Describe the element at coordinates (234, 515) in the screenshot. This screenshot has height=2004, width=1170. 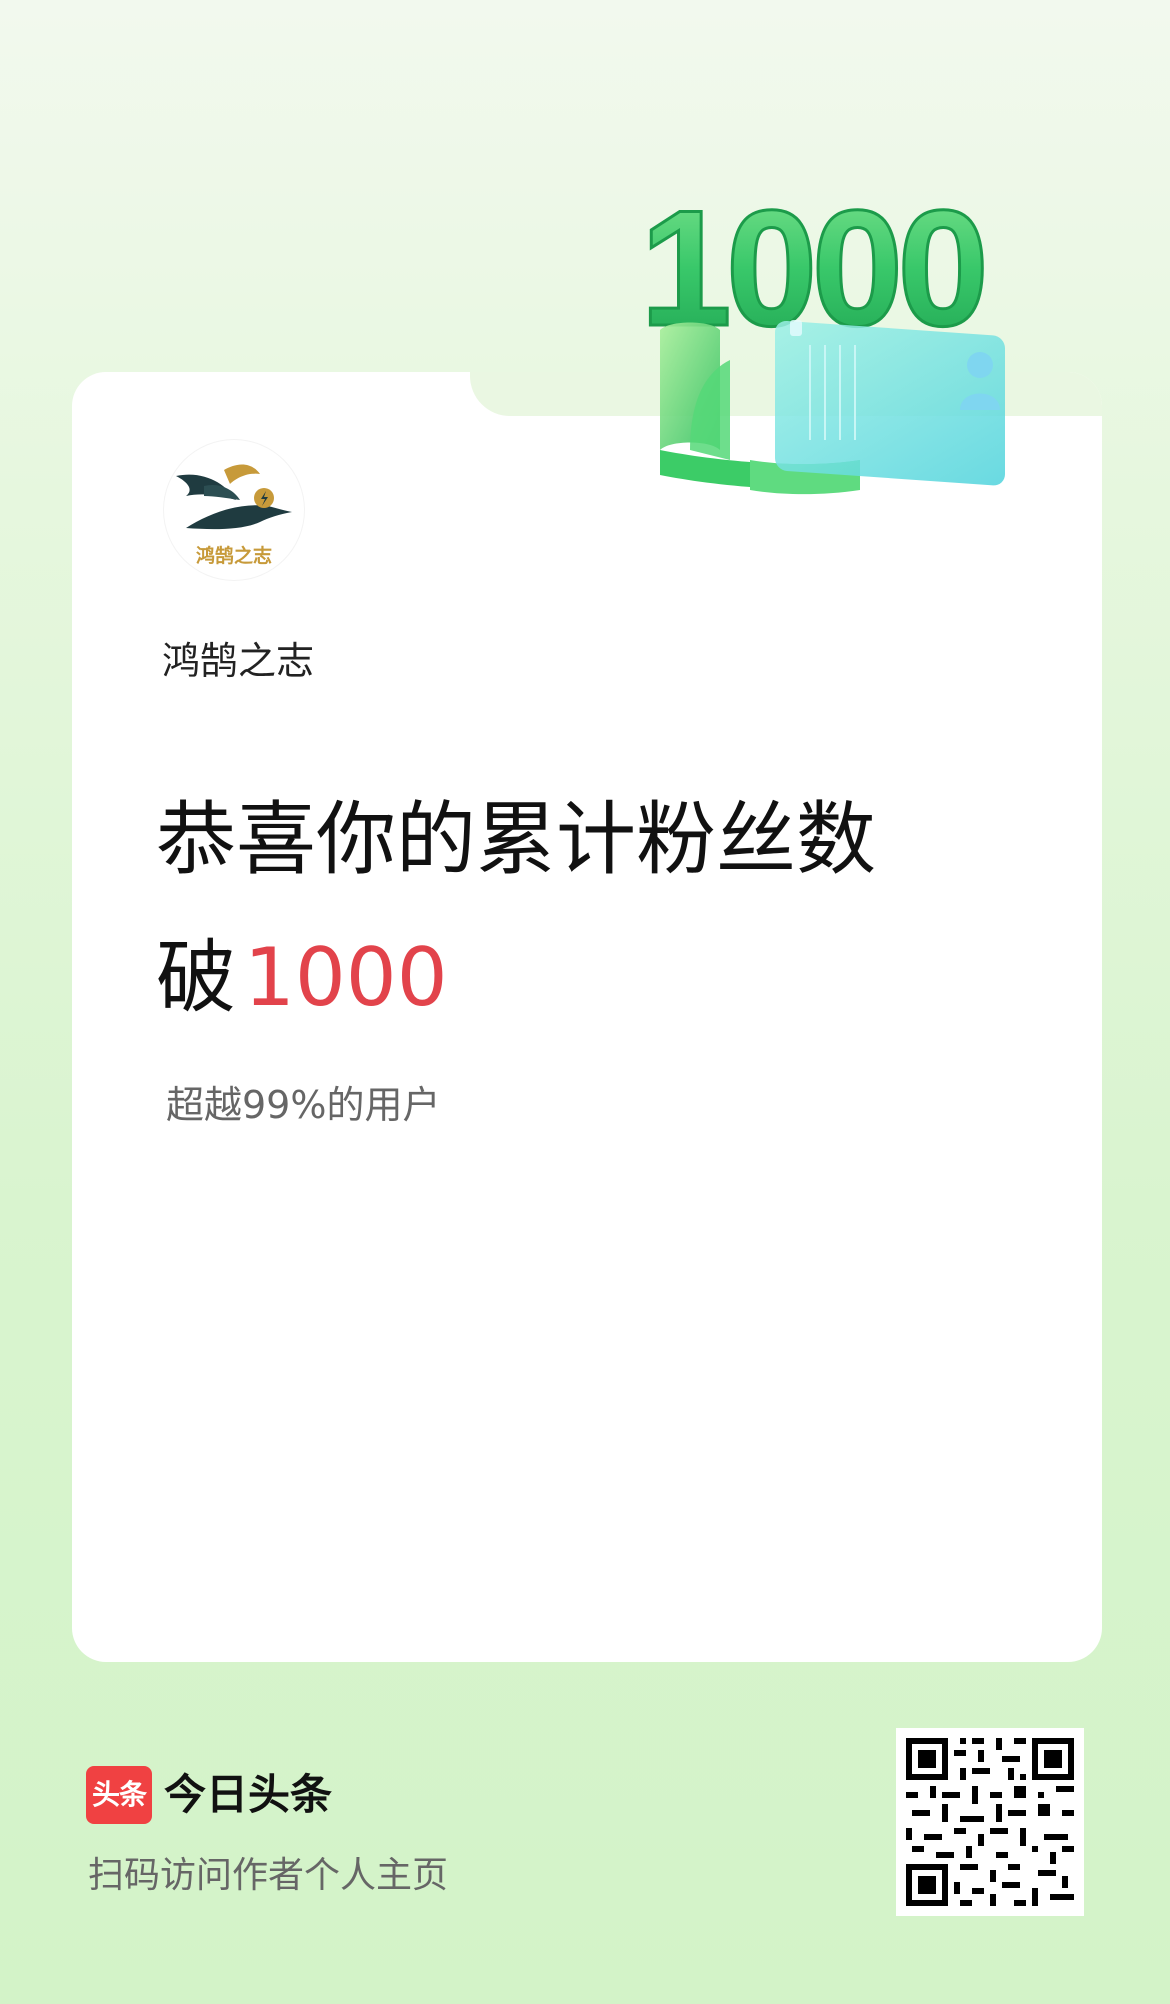
I see `bird-logo-icon: 鸿鹄之志` at that location.